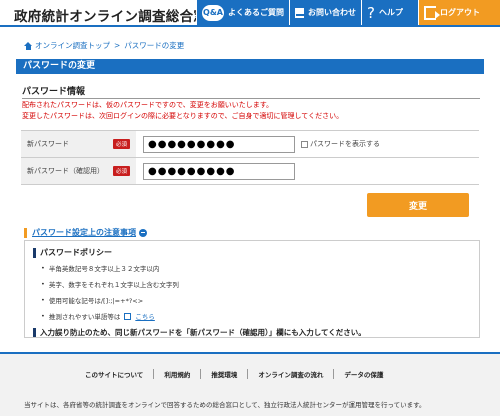  I want to click on section-heading: パスワード情報, so click(251, 91).